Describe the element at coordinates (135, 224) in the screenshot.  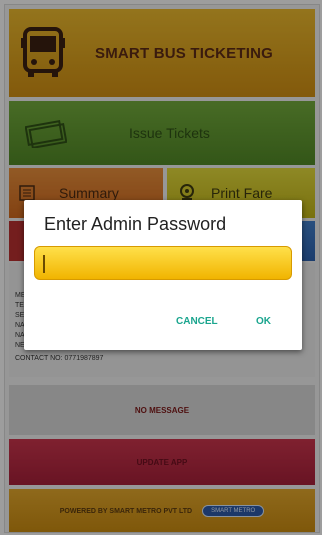
I see `dialog-title: Enter Admin Password` at that location.